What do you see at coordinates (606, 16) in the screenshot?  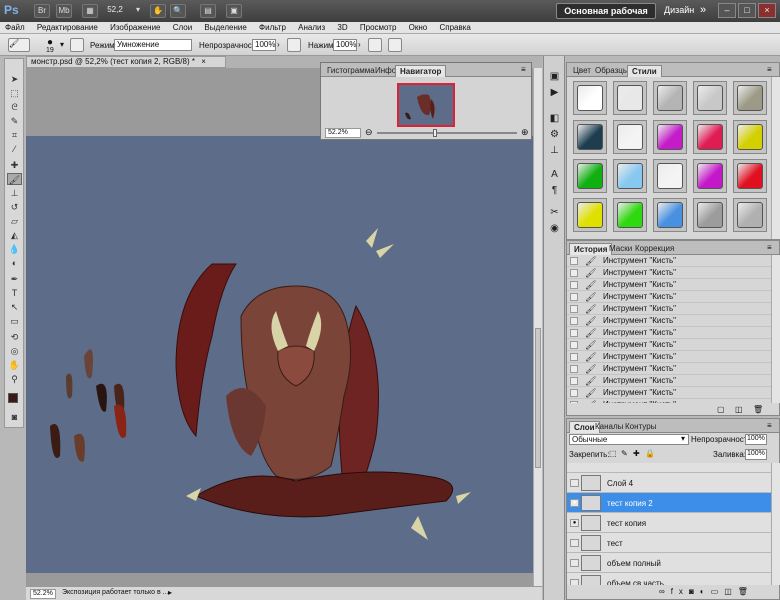 I see `workspace-essentials-button: Основная рабочая среда` at bounding box center [606, 16].